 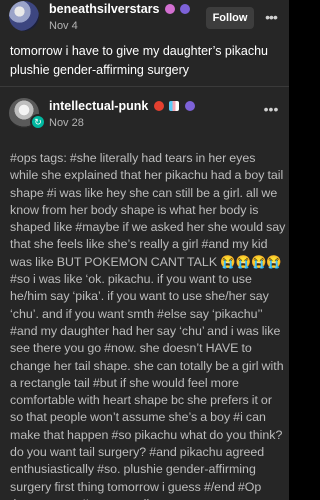 What do you see at coordinates (98, 106) in the screenshot?
I see `username-text: intellectual-punk` at bounding box center [98, 106].